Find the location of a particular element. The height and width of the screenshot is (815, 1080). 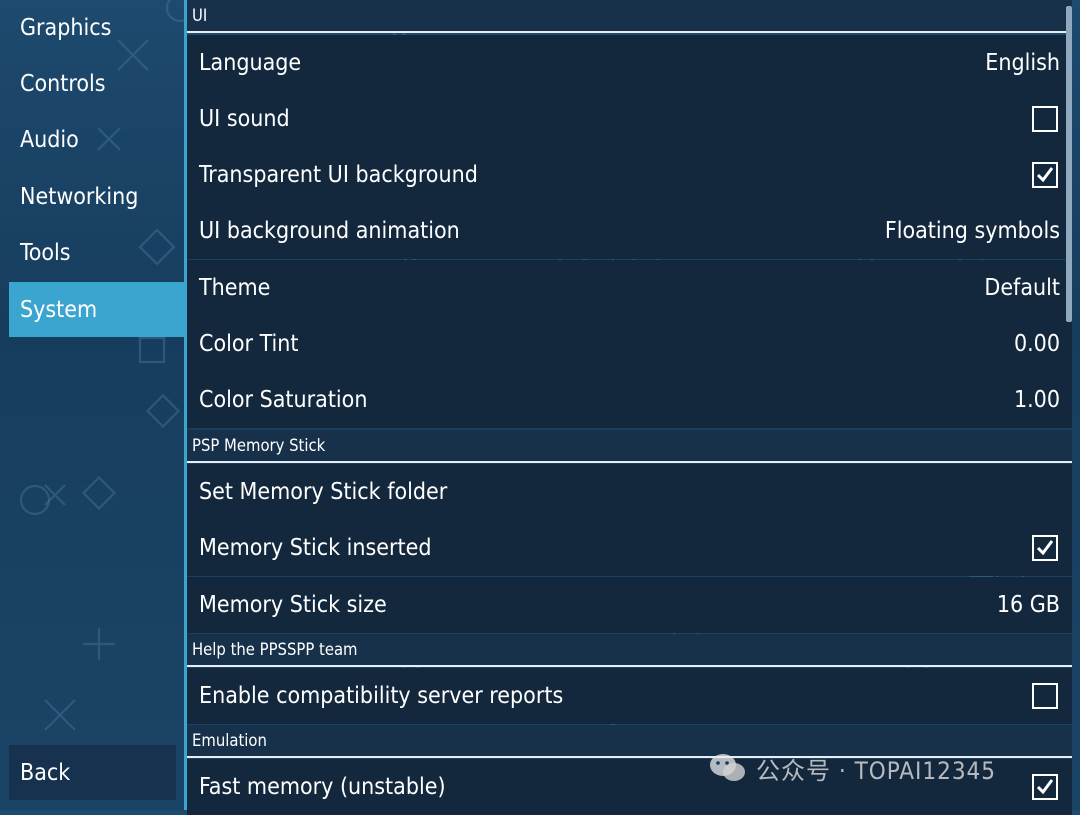

setting-label: Color Tint is located at coordinates (249, 344).